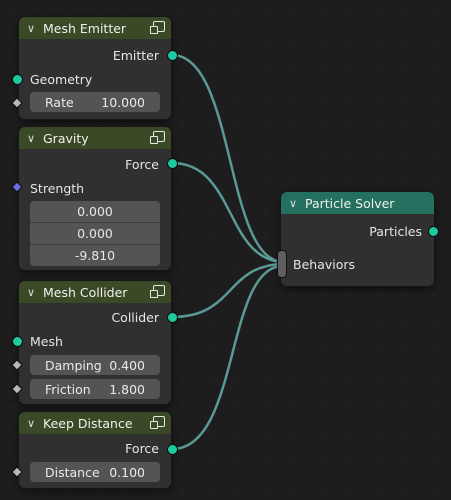 The image size is (451, 500). What do you see at coordinates (357, 264) in the screenshot?
I see `input-socket-row: Behaviors` at bounding box center [357, 264].